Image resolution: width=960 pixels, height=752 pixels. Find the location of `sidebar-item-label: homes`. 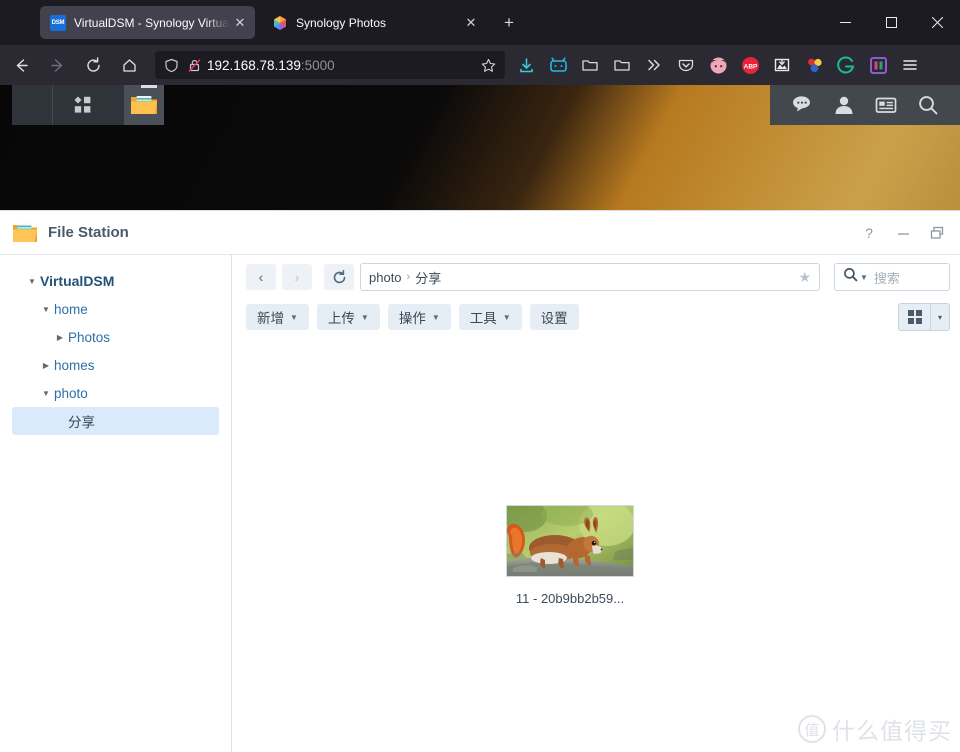

sidebar-item-label: homes is located at coordinates (74, 365).